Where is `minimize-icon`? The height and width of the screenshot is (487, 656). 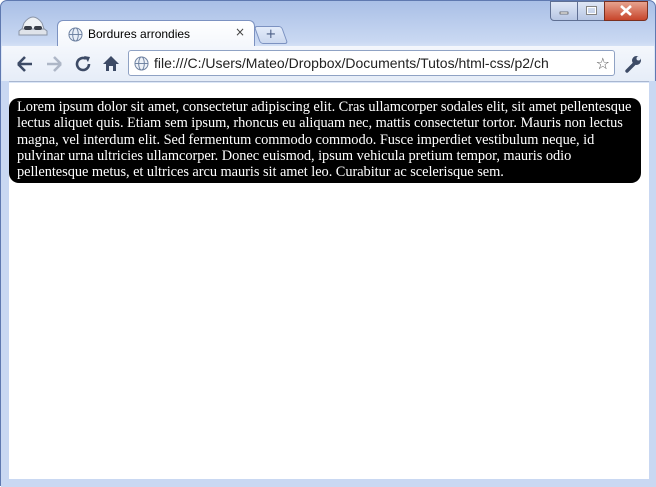 minimize-icon is located at coordinates (564, 13).